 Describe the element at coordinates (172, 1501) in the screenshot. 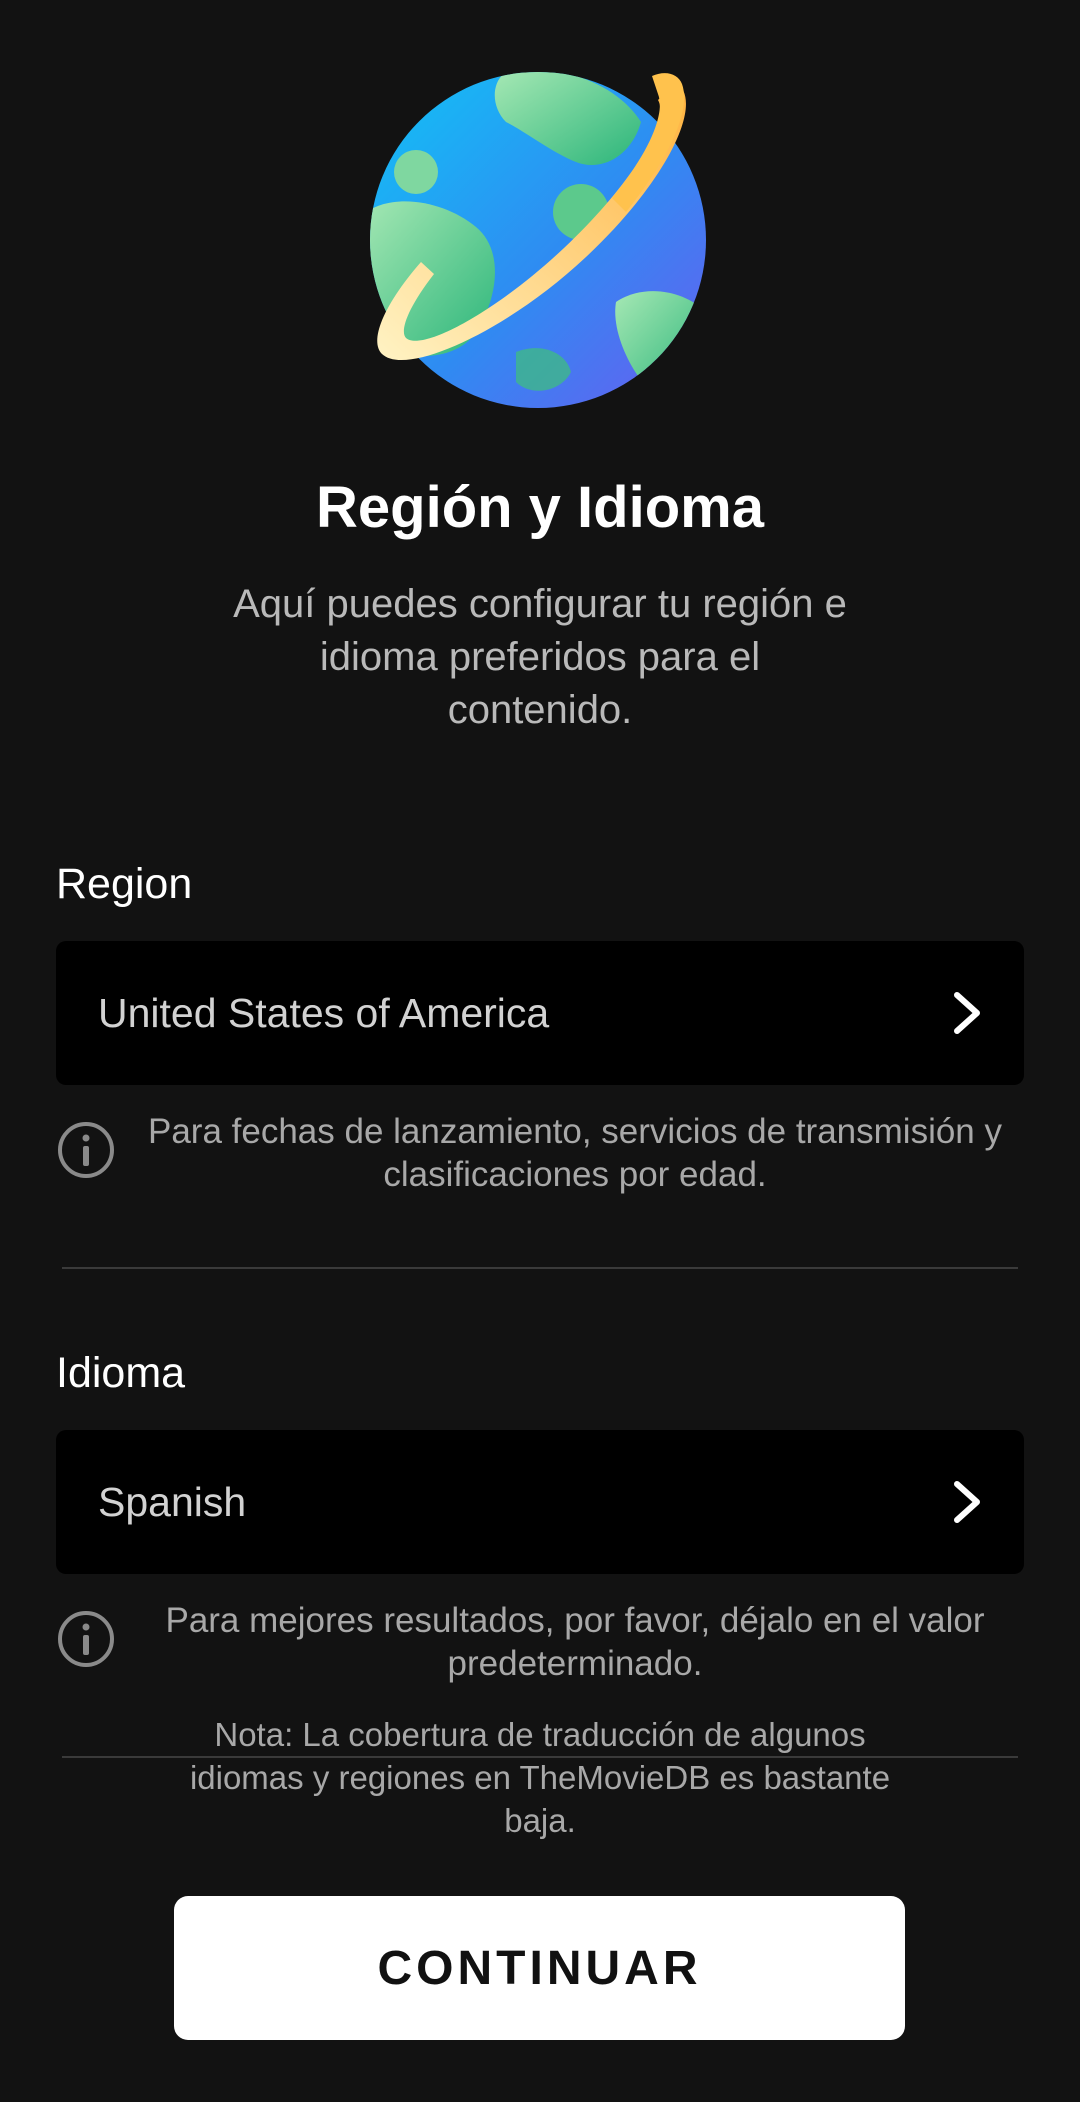

I see `language-selector-value: Spanish` at that location.